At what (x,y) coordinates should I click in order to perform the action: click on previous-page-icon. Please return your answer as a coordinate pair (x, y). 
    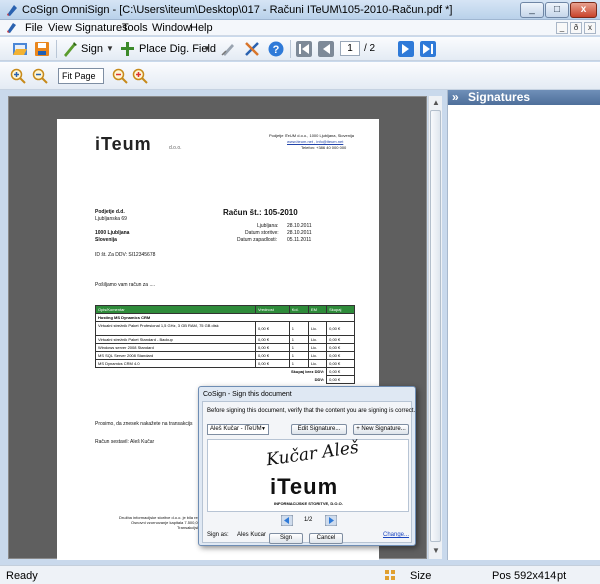
    Looking at the image, I should click on (326, 49).